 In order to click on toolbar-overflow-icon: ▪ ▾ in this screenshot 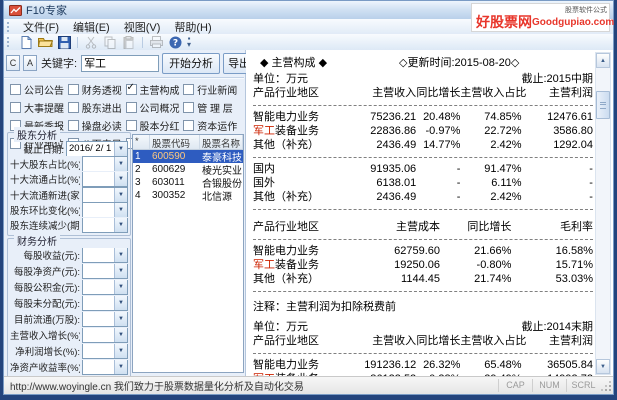, I will do `click(189, 42)`.